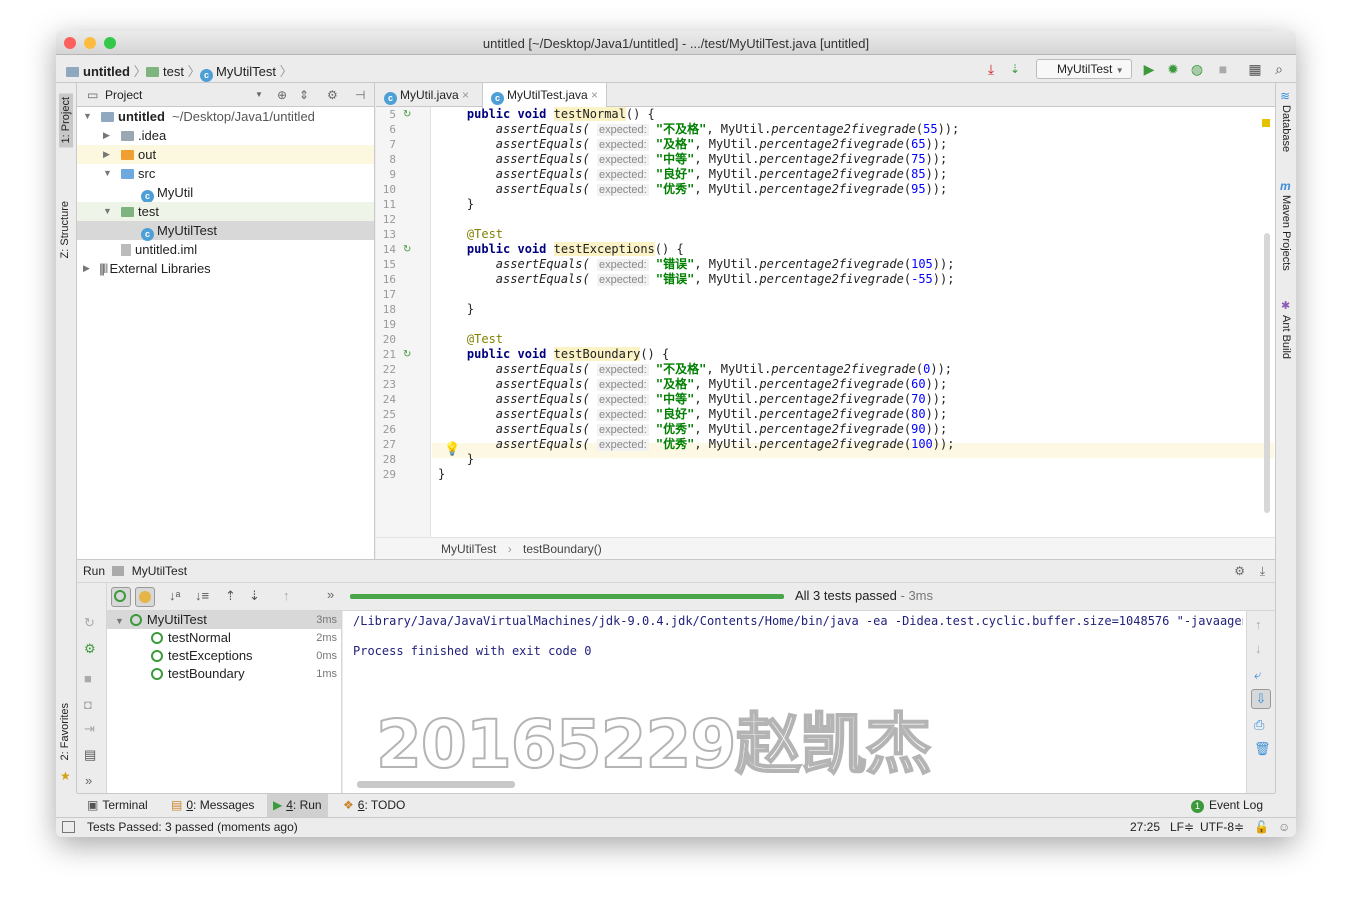  What do you see at coordinates (1145, 827) in the screenshot?
I see `caret-position: 27:25` at bounding box center [1145, 827].